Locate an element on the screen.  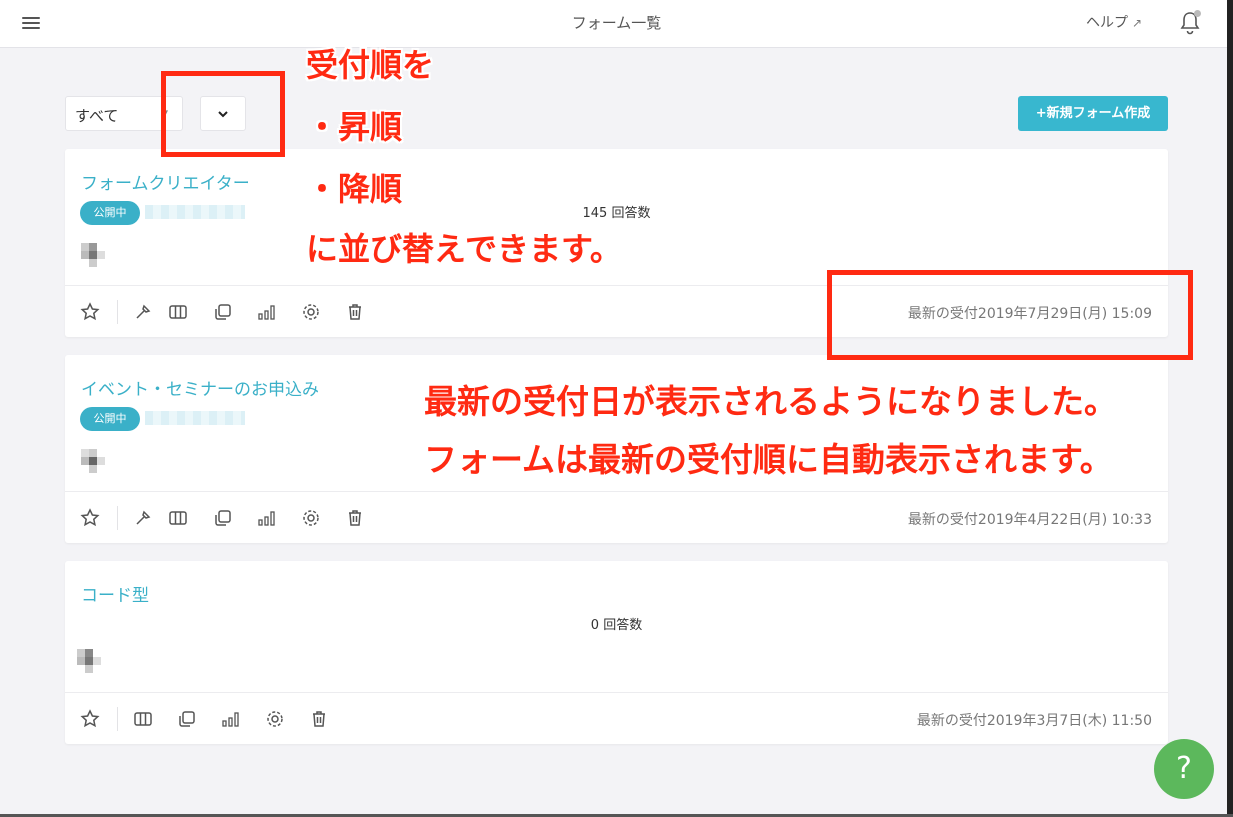
window-edge is located at coordinates (1230, 408).